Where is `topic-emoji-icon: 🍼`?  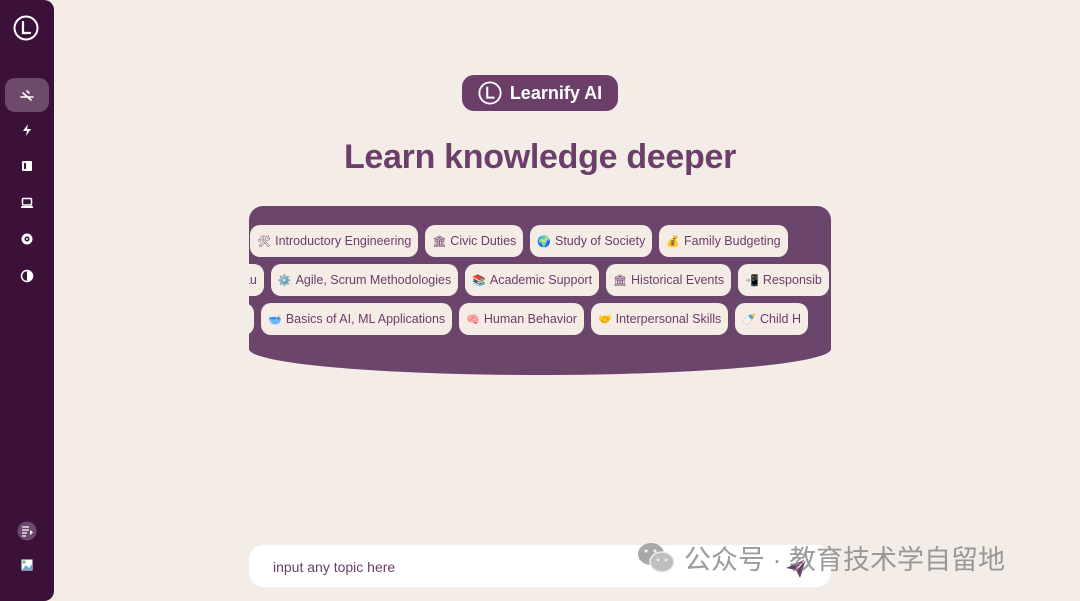 topic-emoji-icon: 🍼 is located at coordinates (749, 319).